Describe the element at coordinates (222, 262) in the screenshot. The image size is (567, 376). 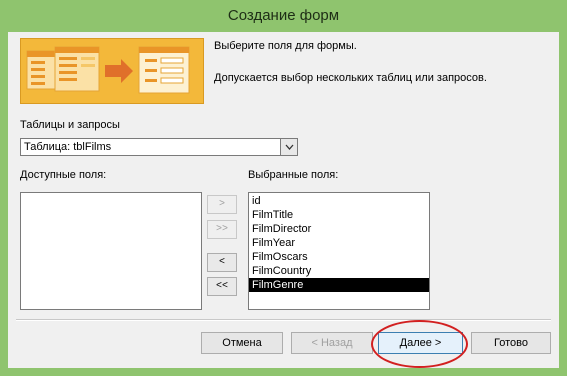
I see `remove-one-button: <` at that location.